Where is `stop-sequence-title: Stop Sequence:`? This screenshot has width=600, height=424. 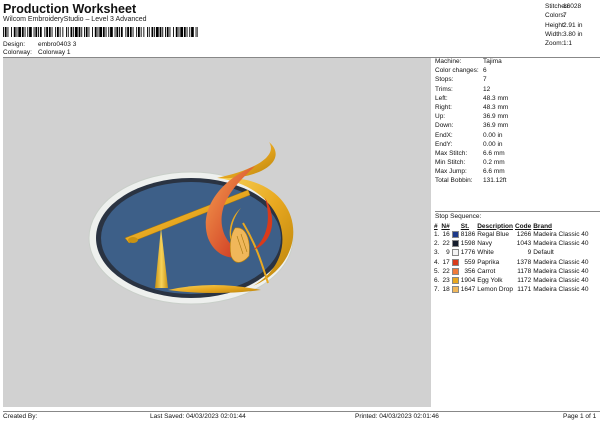 stop-sequence-title: Stop Sequence: is located at coordinates (458, 216).